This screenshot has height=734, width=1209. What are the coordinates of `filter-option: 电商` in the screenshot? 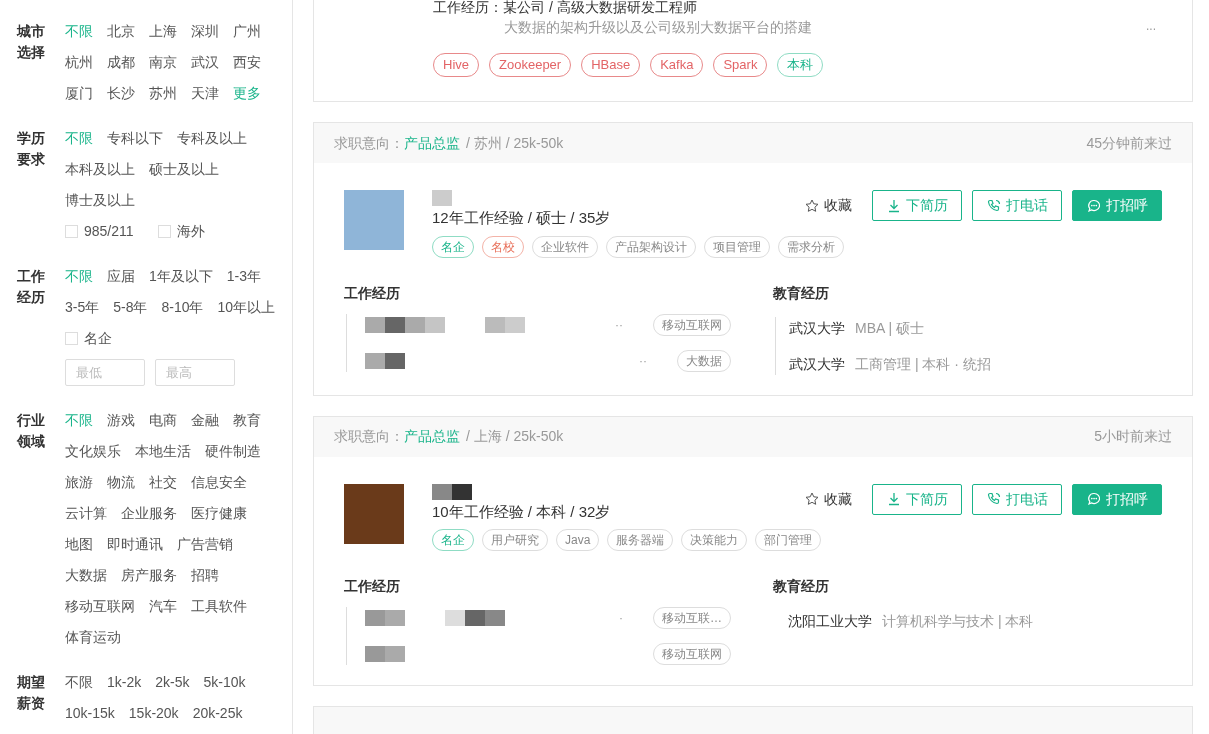 It's located at (163, 420).